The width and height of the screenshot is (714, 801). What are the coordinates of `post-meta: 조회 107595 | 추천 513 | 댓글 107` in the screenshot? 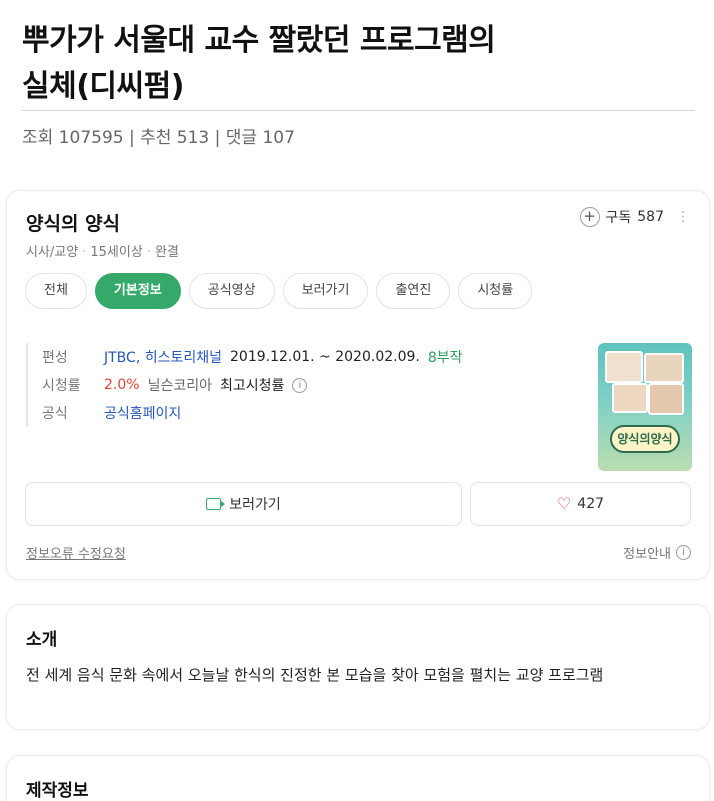 It's located at (158, 138).